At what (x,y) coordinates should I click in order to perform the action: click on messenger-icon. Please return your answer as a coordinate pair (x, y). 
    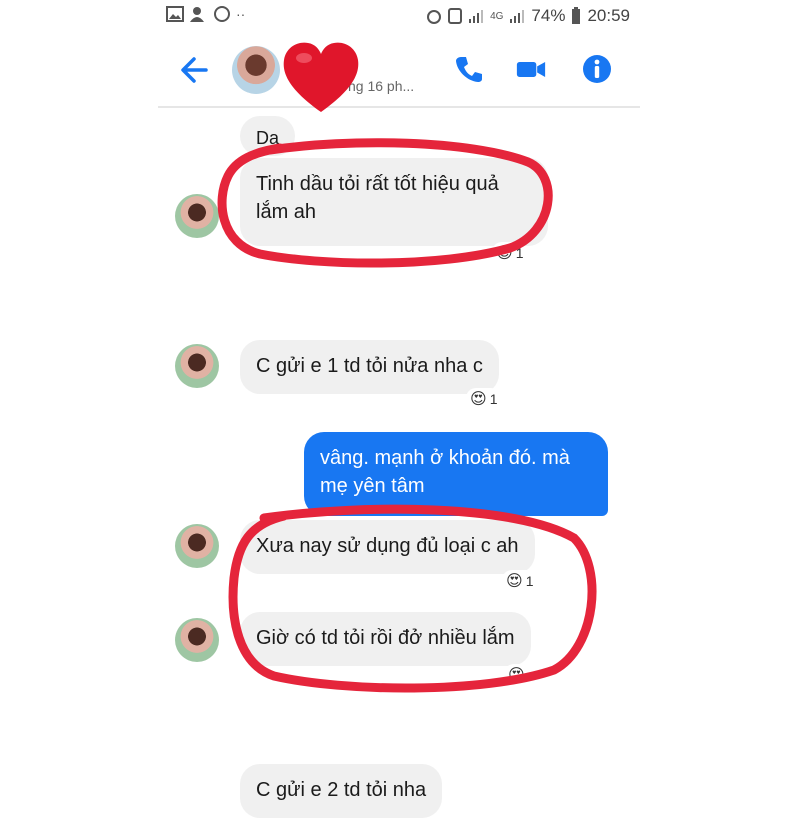
    Looking at the image, I should click on (222, 14).